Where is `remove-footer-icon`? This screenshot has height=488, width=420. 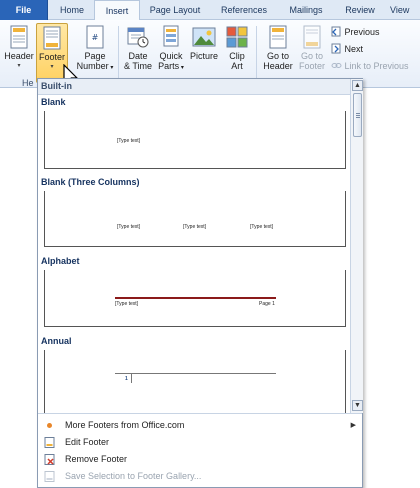 remove-footer-icon is located at coordinates (49, 459).